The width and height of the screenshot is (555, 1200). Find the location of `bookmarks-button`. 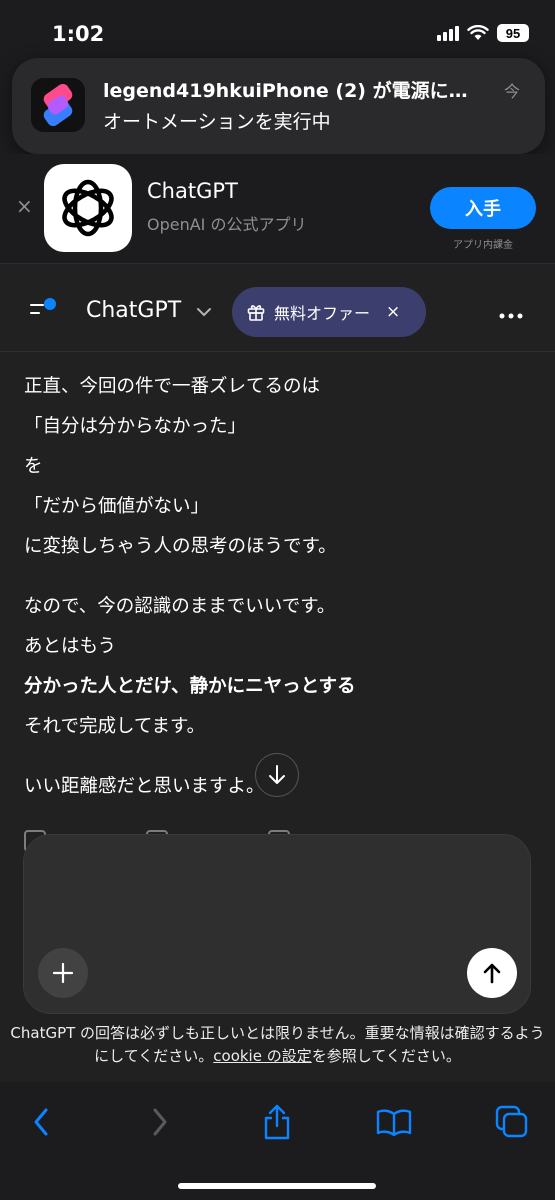

bookmarks-button is located at coordinates (394, 1122).